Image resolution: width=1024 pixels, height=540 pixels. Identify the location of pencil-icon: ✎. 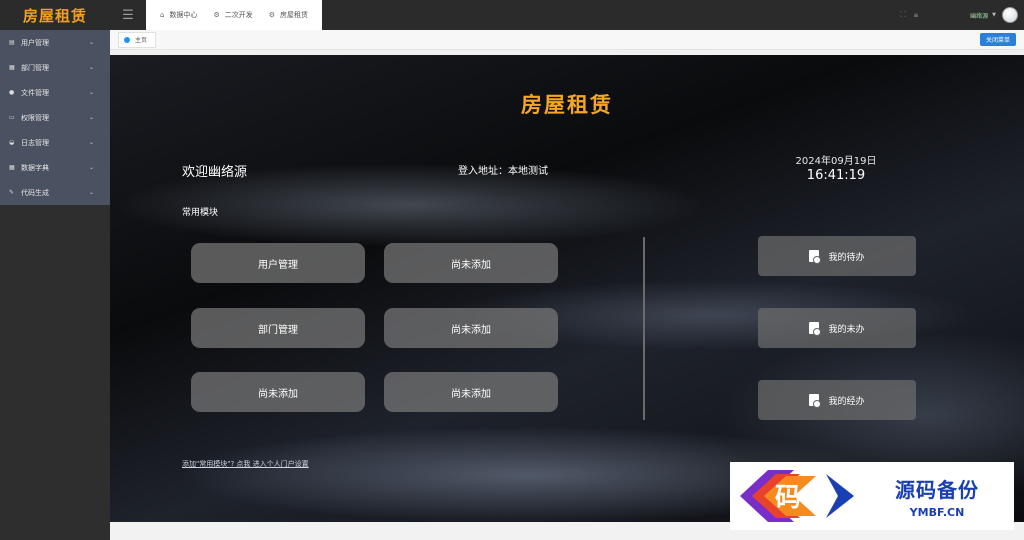
(12, 192).